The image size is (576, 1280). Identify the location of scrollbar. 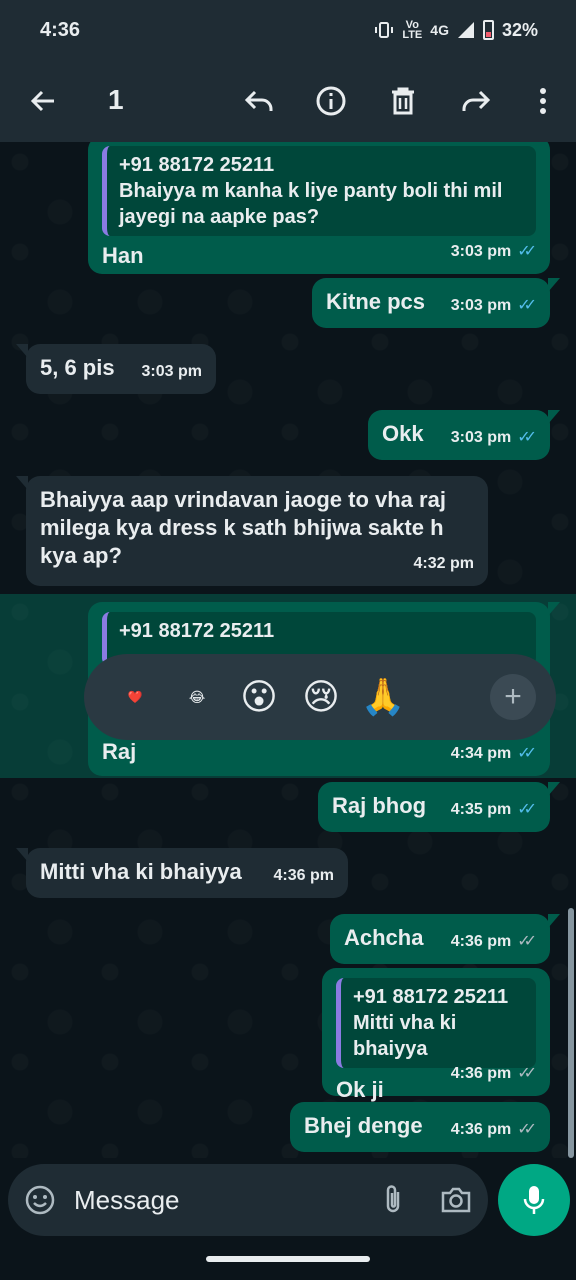
(571, 1033).